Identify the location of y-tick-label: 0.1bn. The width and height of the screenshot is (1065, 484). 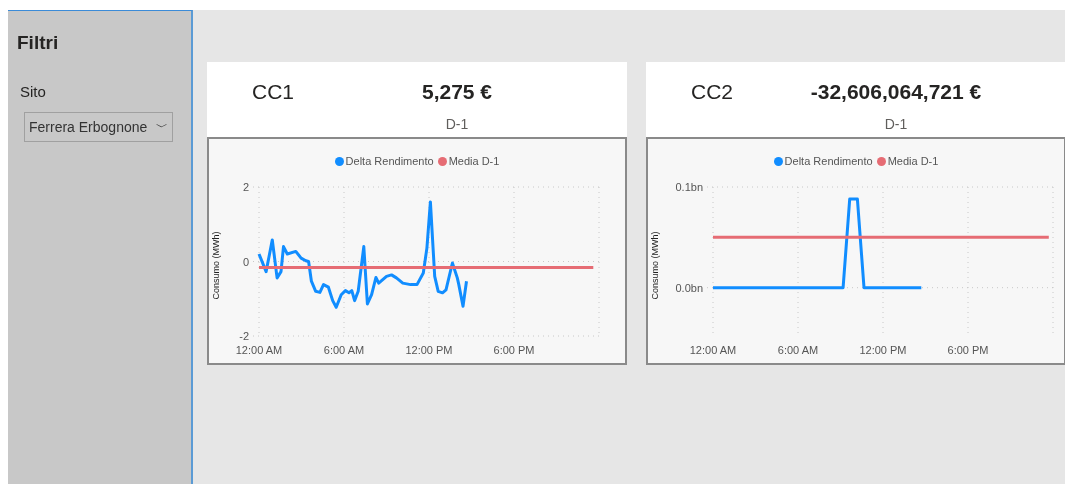
(689, 187).